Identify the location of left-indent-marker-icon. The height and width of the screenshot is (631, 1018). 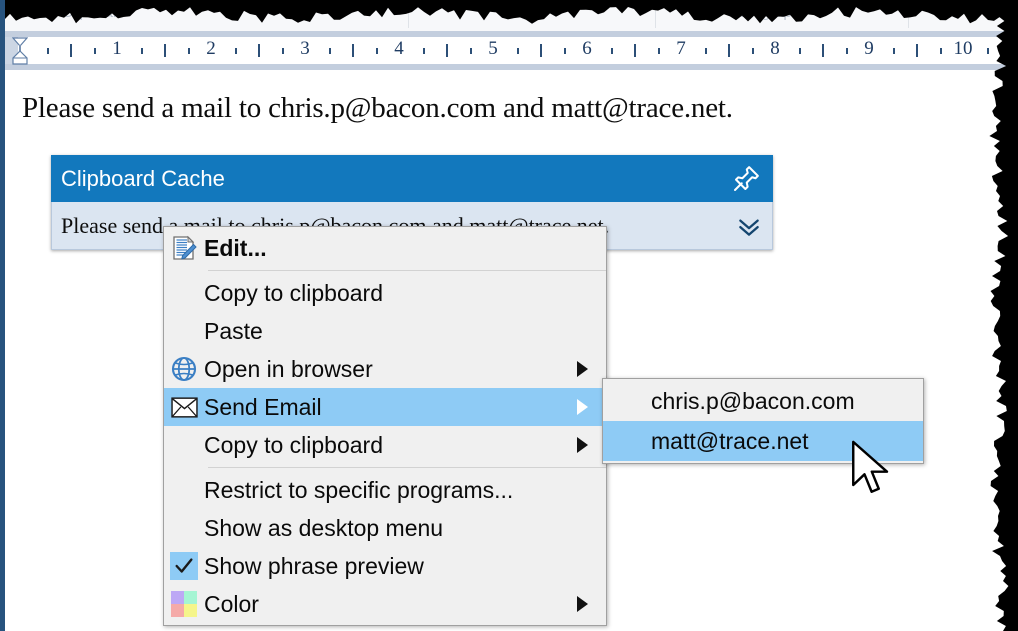
(20, 57).